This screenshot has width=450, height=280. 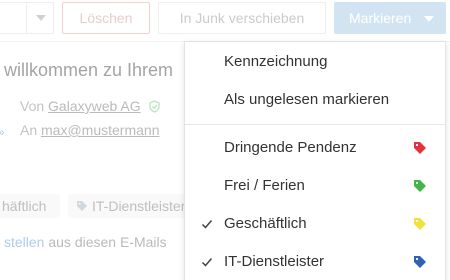 I want to click on unsubscribe-text: stellen aus diesen E-Mails, so click(x=85, y=242).